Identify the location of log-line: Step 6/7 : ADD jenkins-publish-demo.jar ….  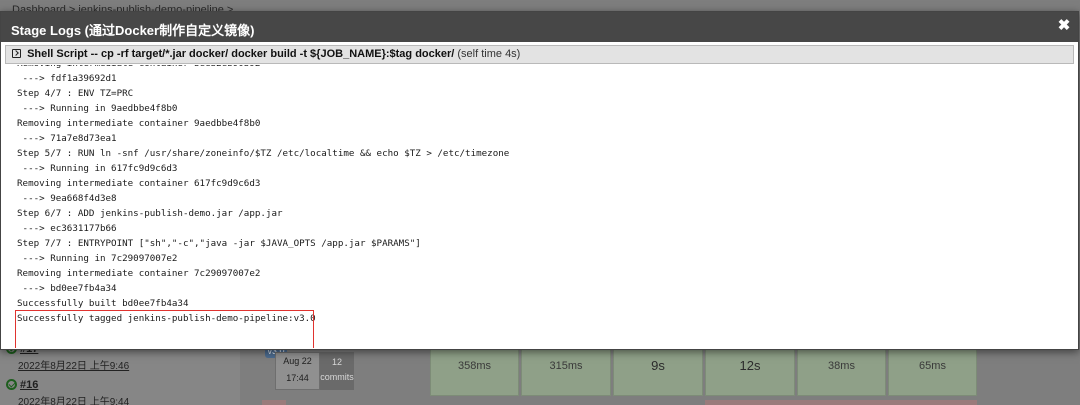
(150, 213).